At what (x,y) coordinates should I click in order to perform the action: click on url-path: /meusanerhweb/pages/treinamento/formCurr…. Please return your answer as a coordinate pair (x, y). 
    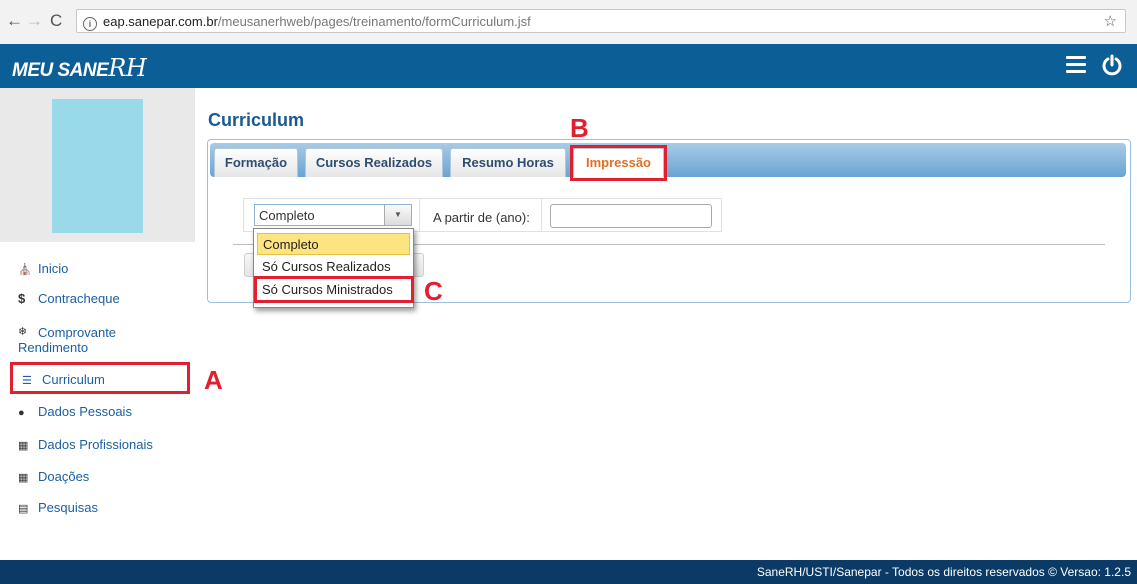
    Looking at the image, I should click on (374, 21).